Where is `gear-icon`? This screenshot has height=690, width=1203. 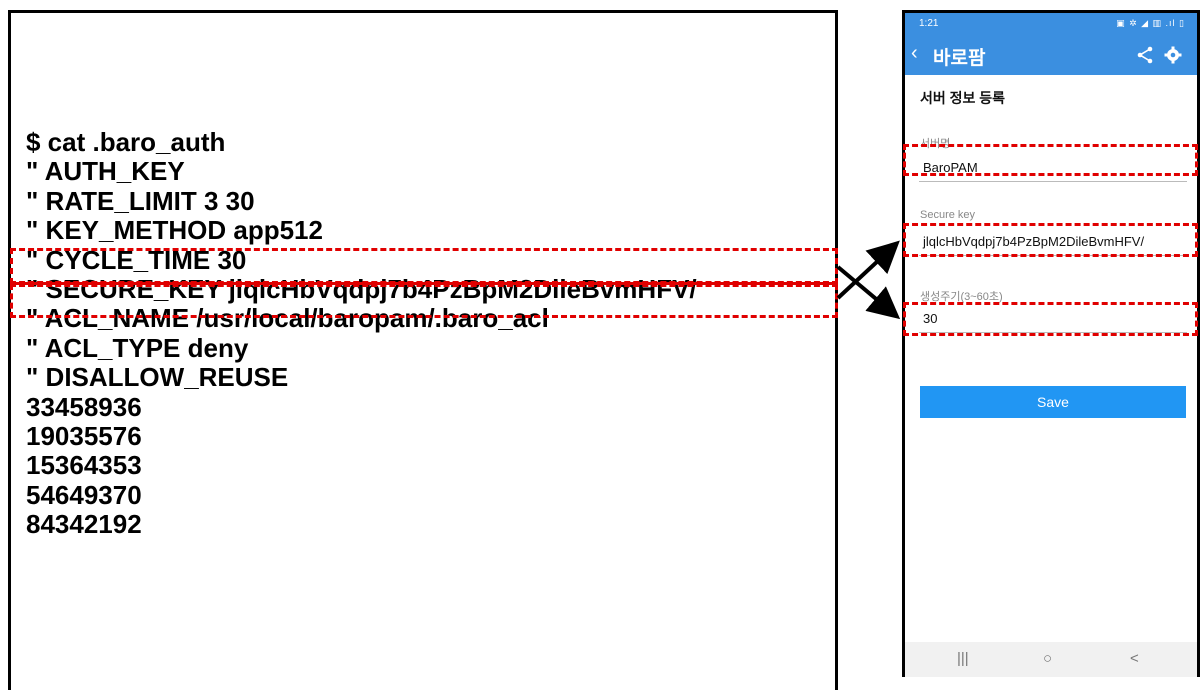
gear-icon is located at coordinates (1173, 55).